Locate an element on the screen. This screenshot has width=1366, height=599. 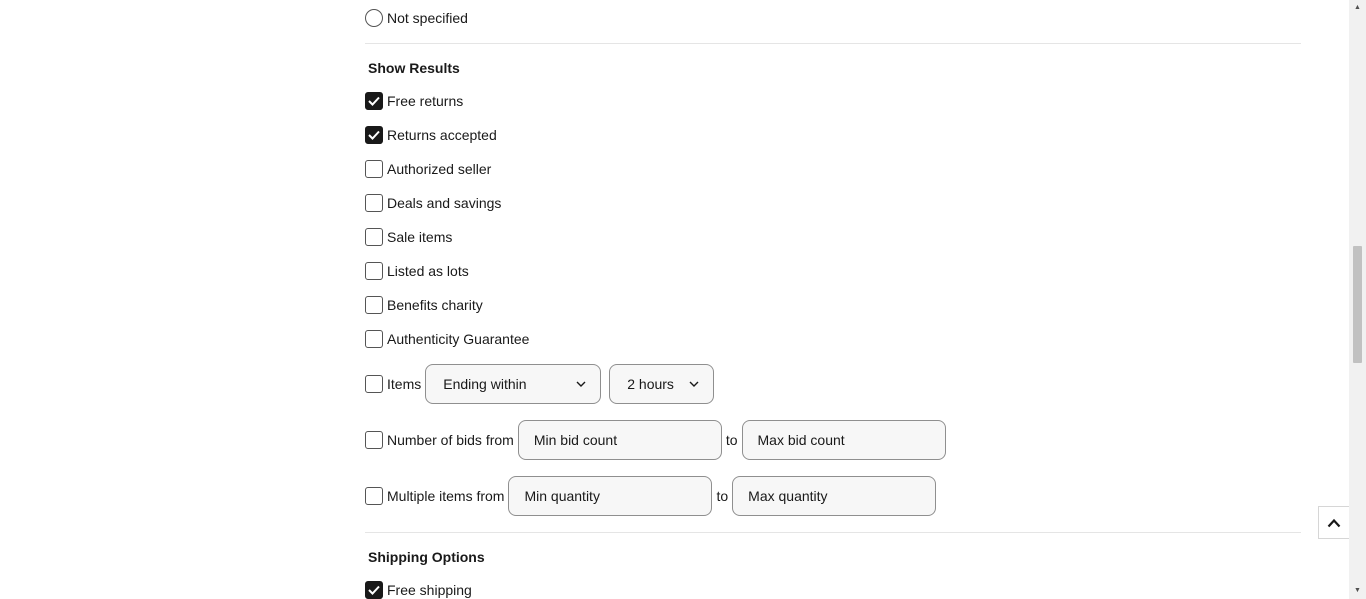
option-authorized-seller: Authorized seller is located at coordinates (428, 169).